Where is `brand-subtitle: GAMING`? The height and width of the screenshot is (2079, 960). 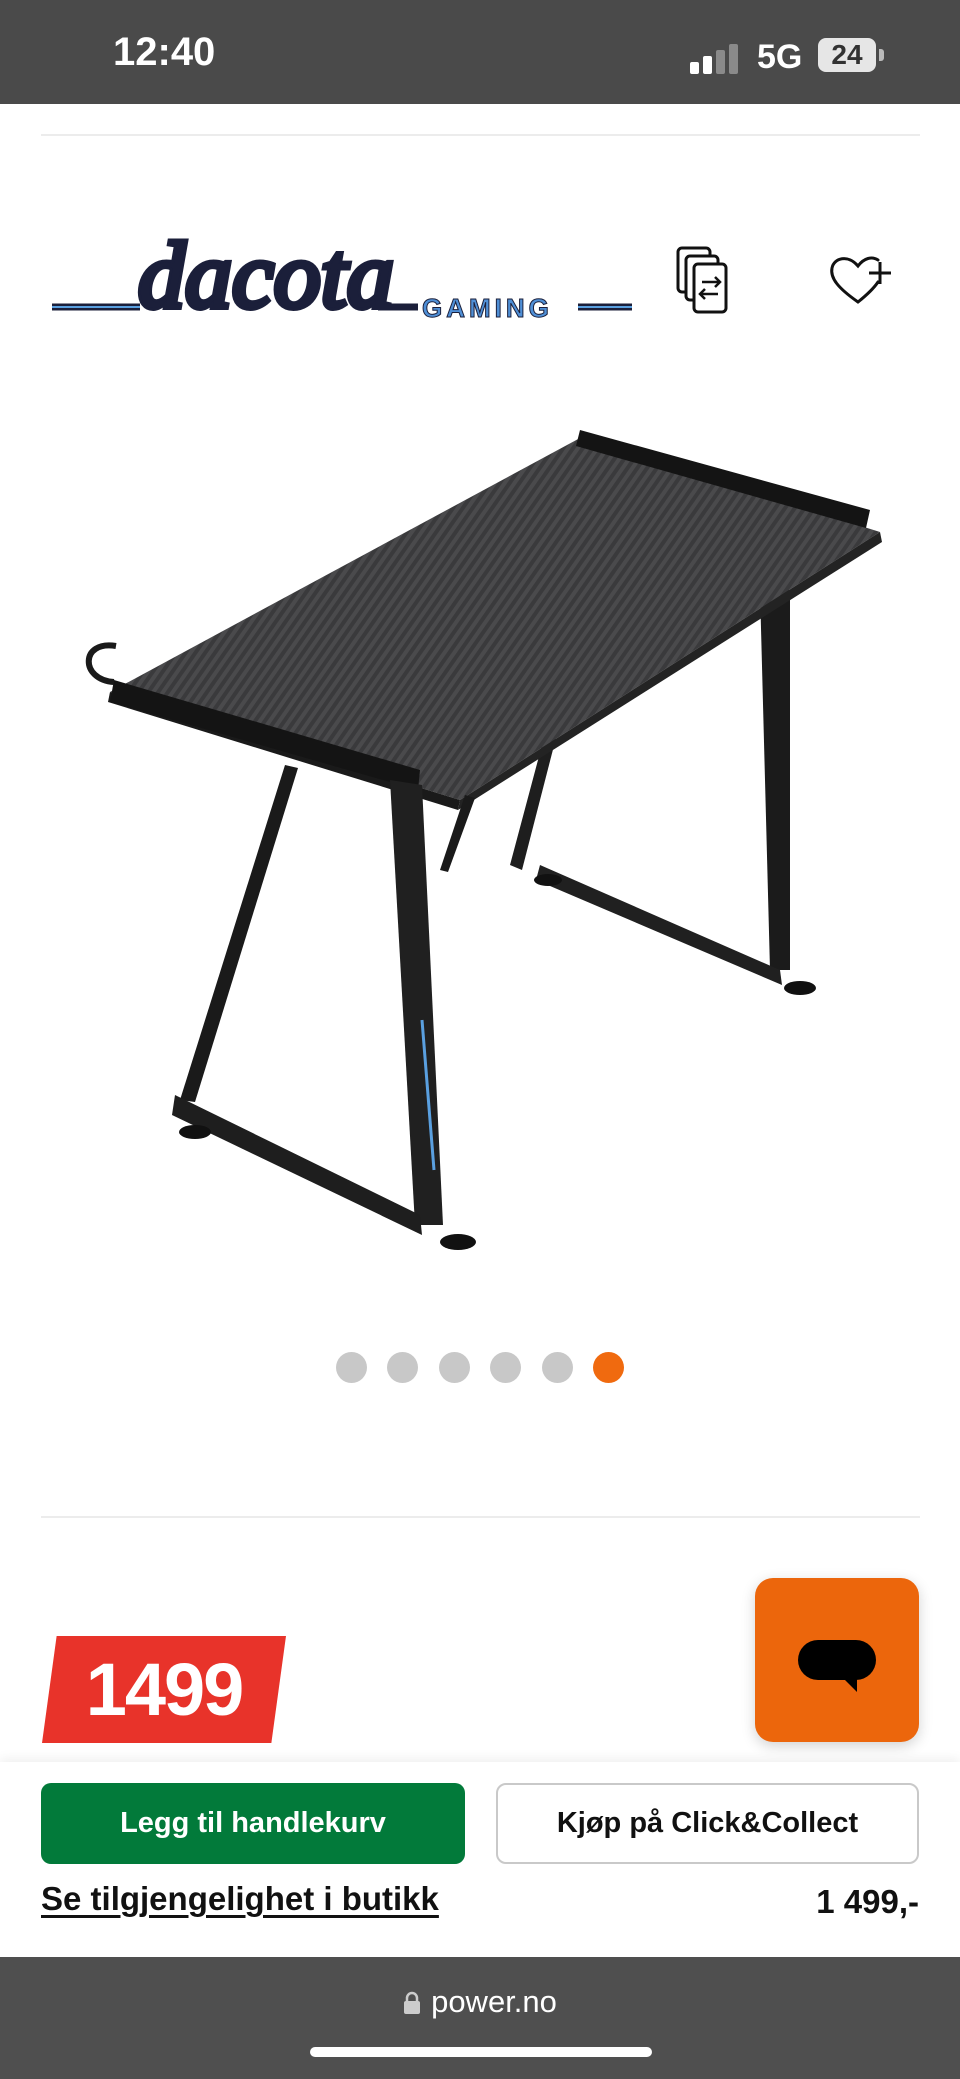 brand-subtitle: GAMING is located at coordinates (487, 308).